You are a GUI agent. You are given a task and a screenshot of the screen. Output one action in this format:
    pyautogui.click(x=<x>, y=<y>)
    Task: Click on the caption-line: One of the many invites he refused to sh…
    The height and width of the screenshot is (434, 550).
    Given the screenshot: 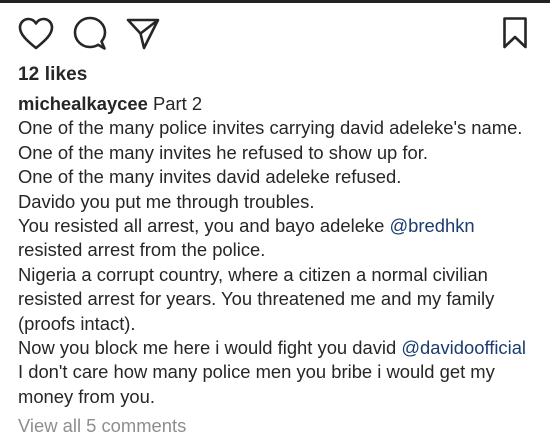 What is the action you would take?
    pyautogui.click(x=223, y=152)
    